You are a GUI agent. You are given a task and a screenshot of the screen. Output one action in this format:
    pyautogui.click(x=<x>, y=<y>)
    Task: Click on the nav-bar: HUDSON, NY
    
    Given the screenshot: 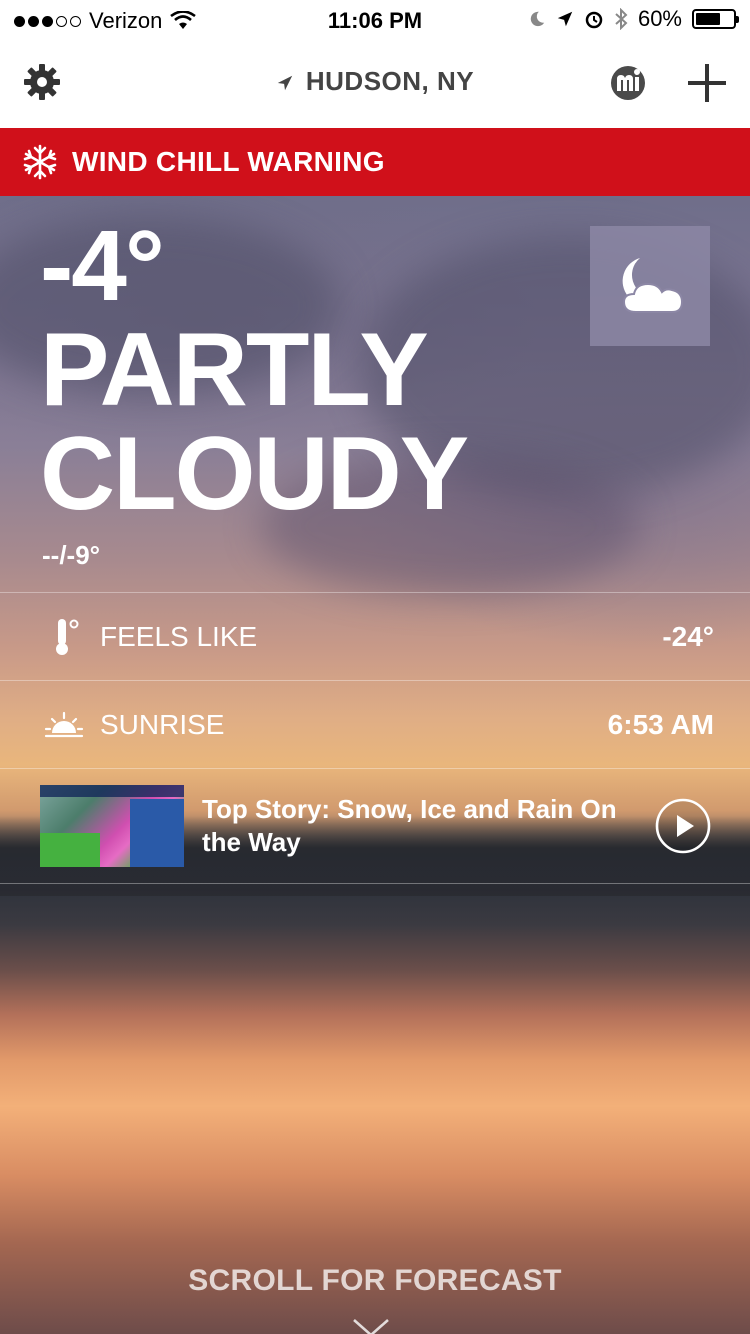 What is the action you would take?
    pyautogui.click(x=375, y=84)
    